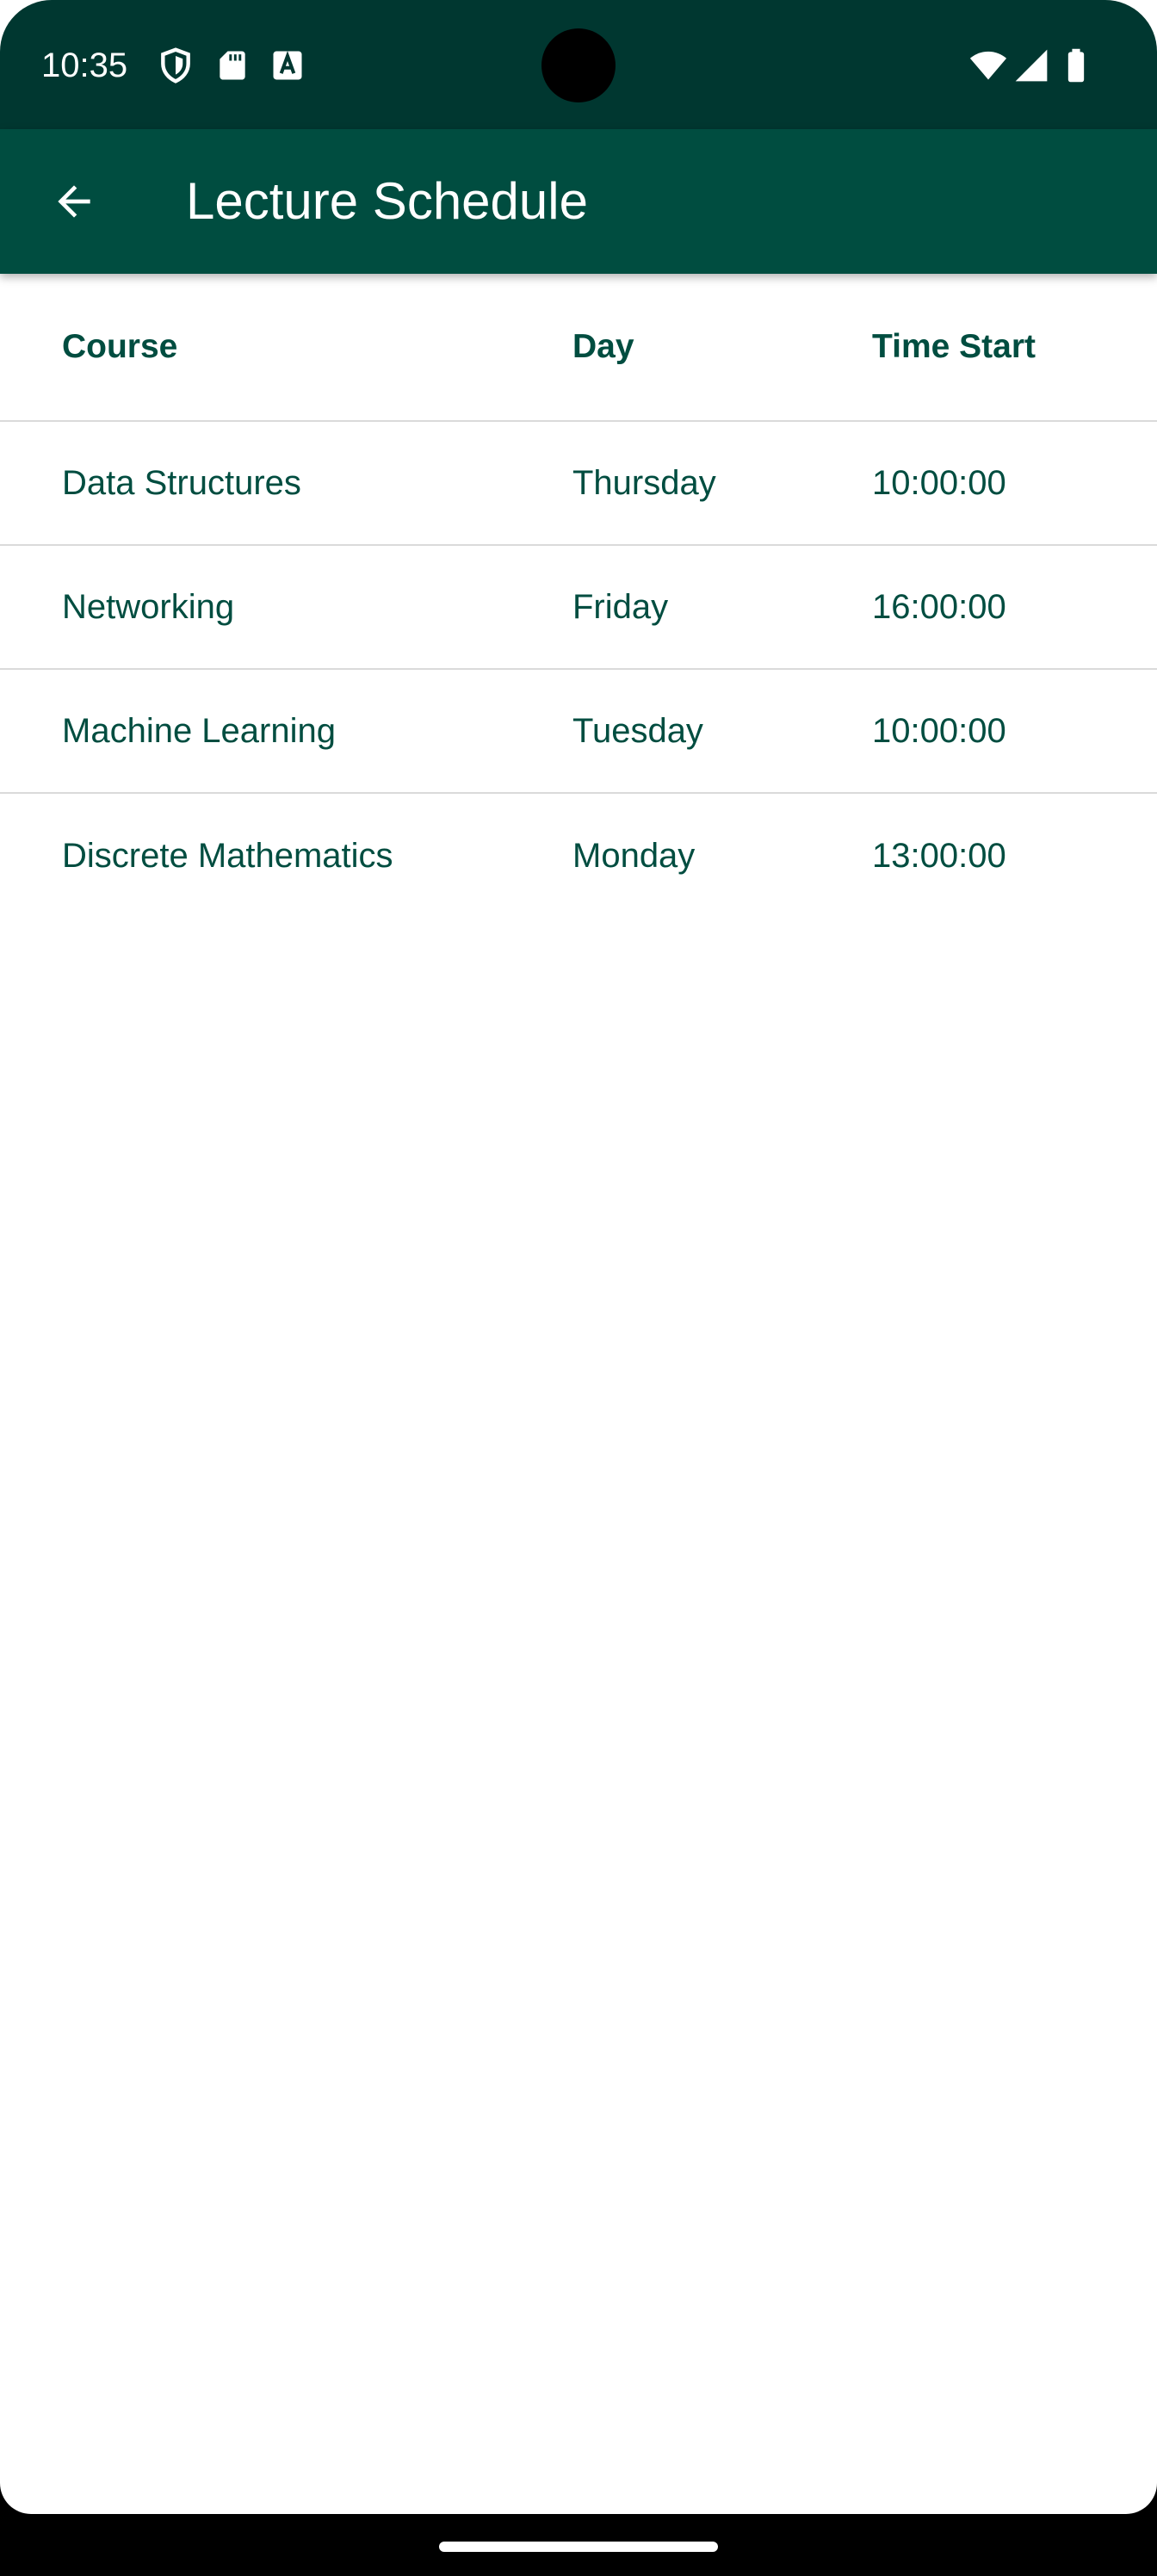 This screenshot has width=1157, height=2576. Describe the element at coordinates (621, 606) in the screenshot. I see `cell-day: Friday` at that location.